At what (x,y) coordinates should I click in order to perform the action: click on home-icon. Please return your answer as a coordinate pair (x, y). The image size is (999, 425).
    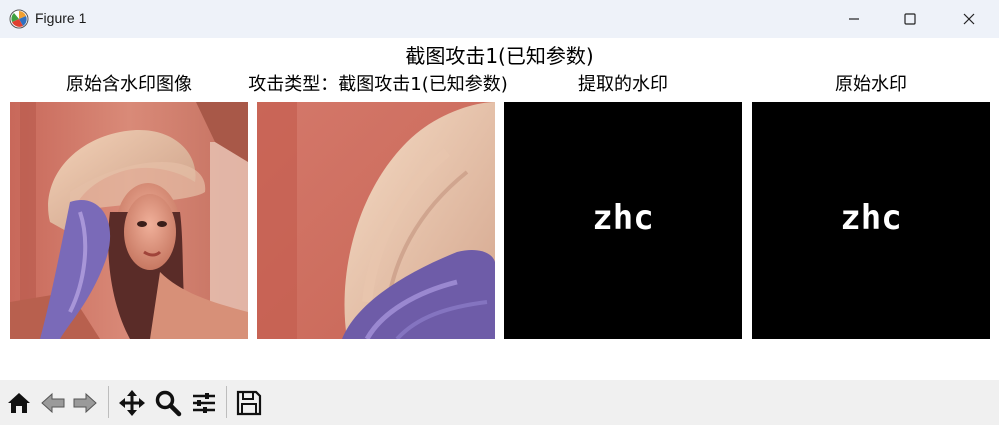
    Looking at the image, I should click on (19, 403).